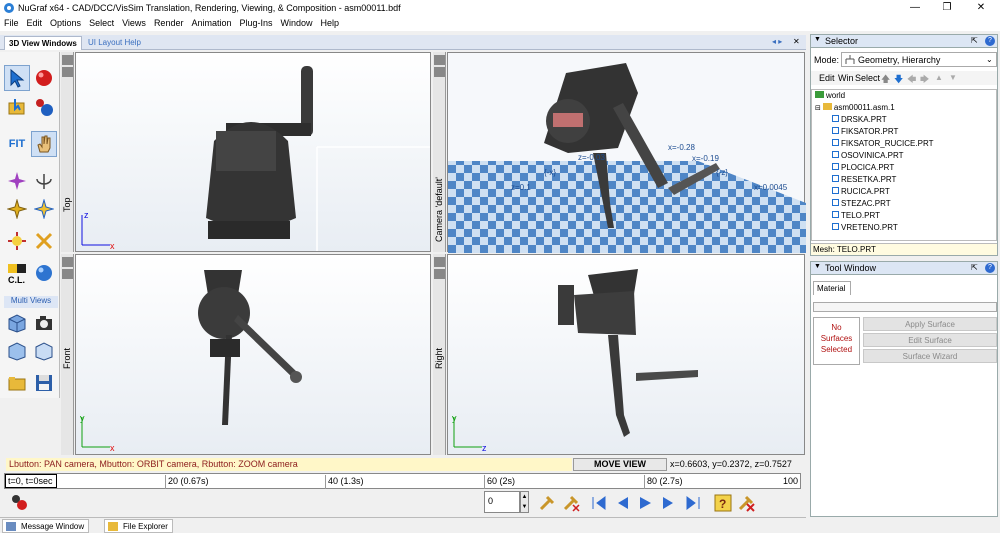 The height and width of the screenshot is (533, 1000). Describe the element at coordinates (746, 503) in the screenshot. I see `stop-key-icon` at that location.